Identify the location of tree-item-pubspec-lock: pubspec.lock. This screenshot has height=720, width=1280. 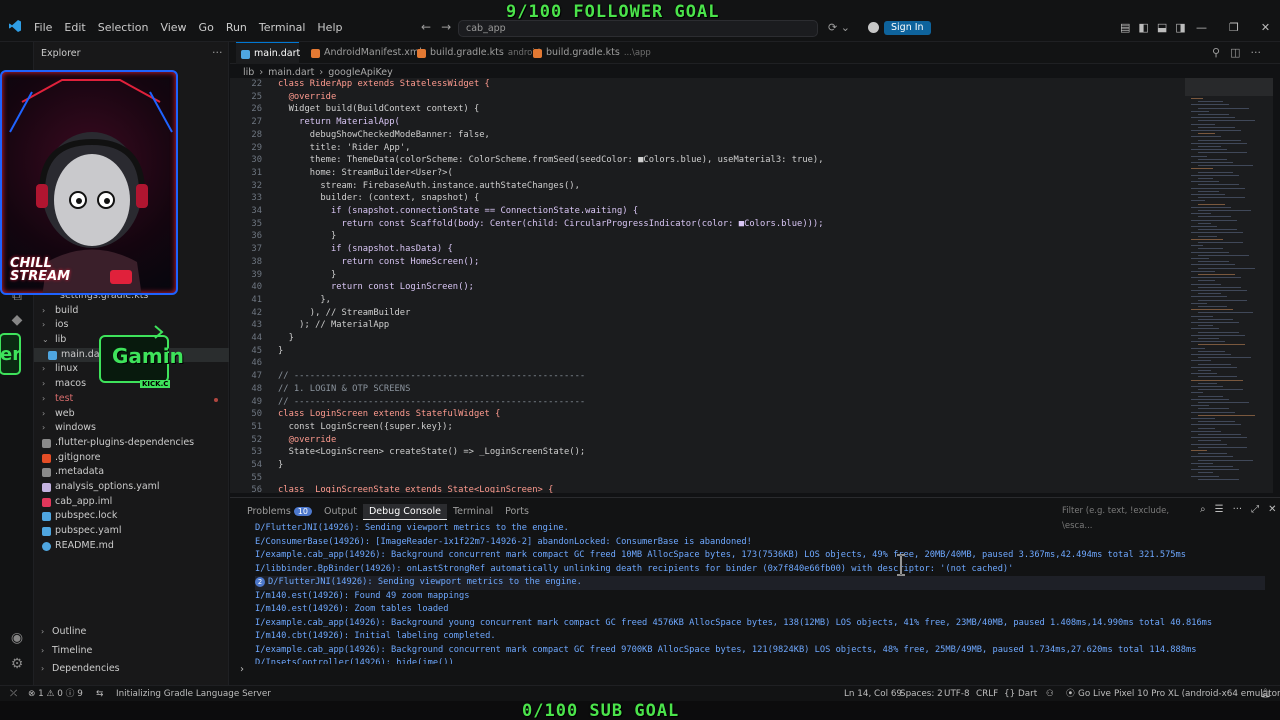
(131, 516).